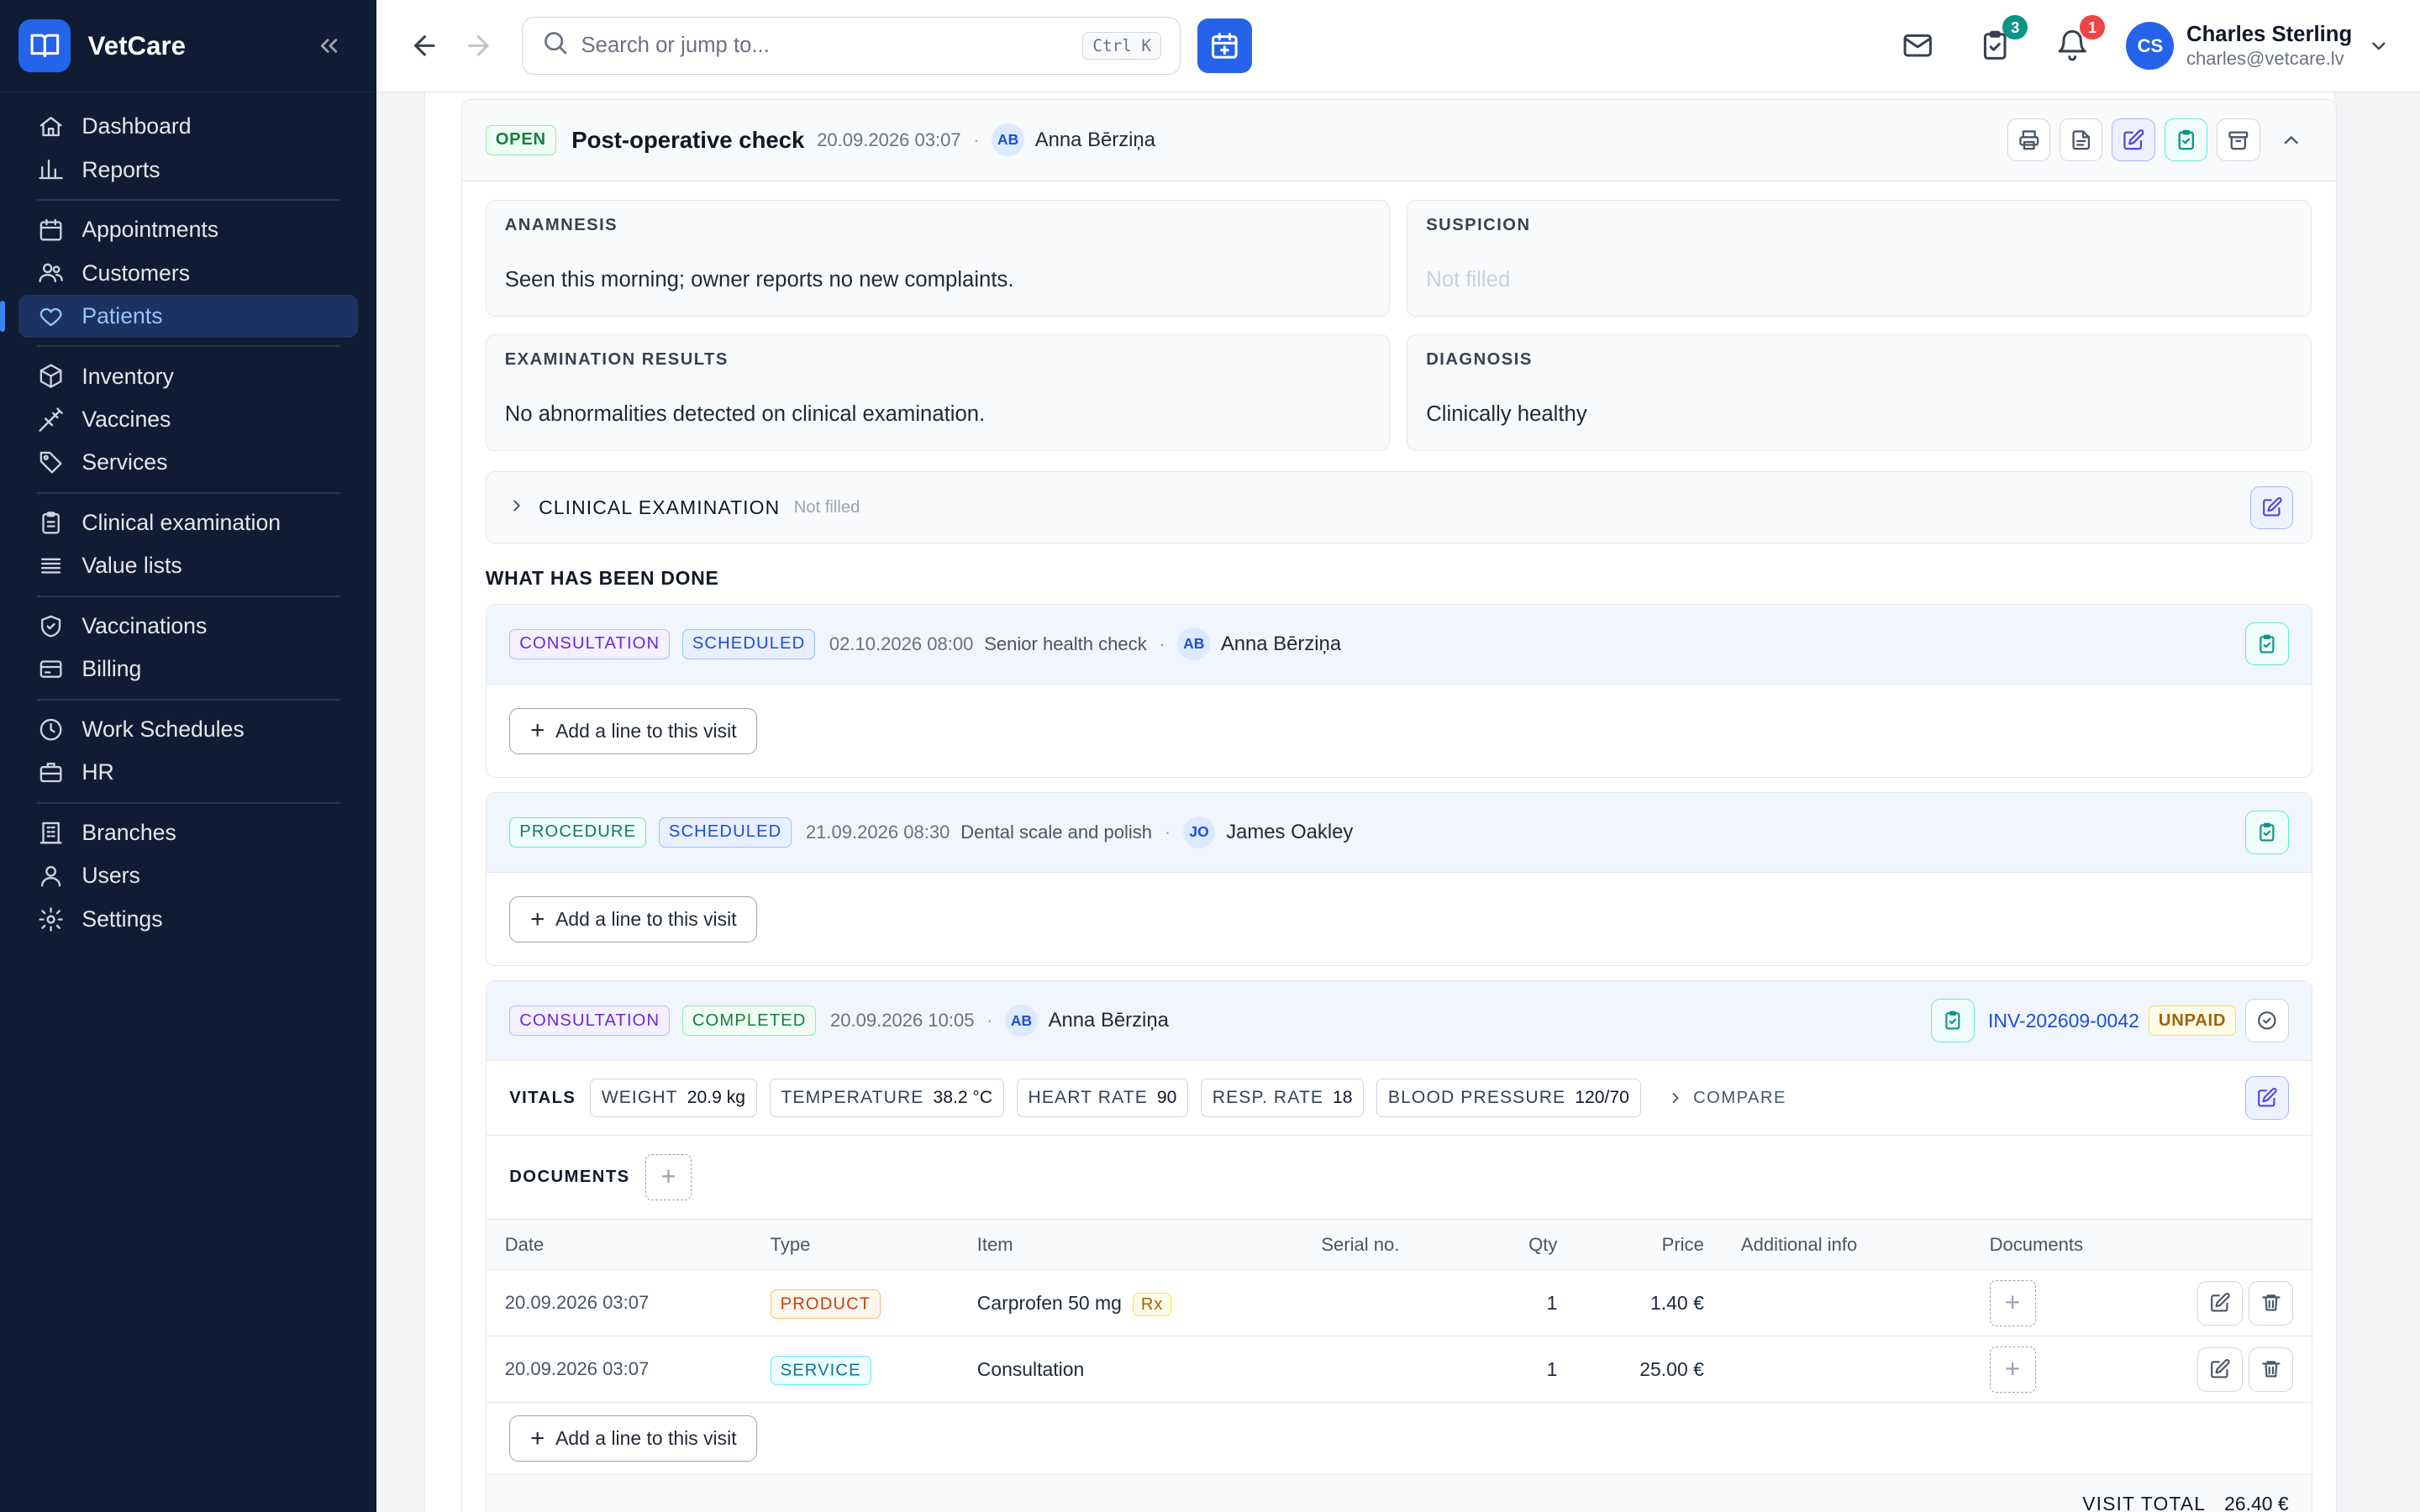 This screenshot has height=1512, width=2420. What do you see at coordinates (188, 832) in the screenshot?
I see `sidebar-item-branches: Branches` at bounding box center [188, 832].